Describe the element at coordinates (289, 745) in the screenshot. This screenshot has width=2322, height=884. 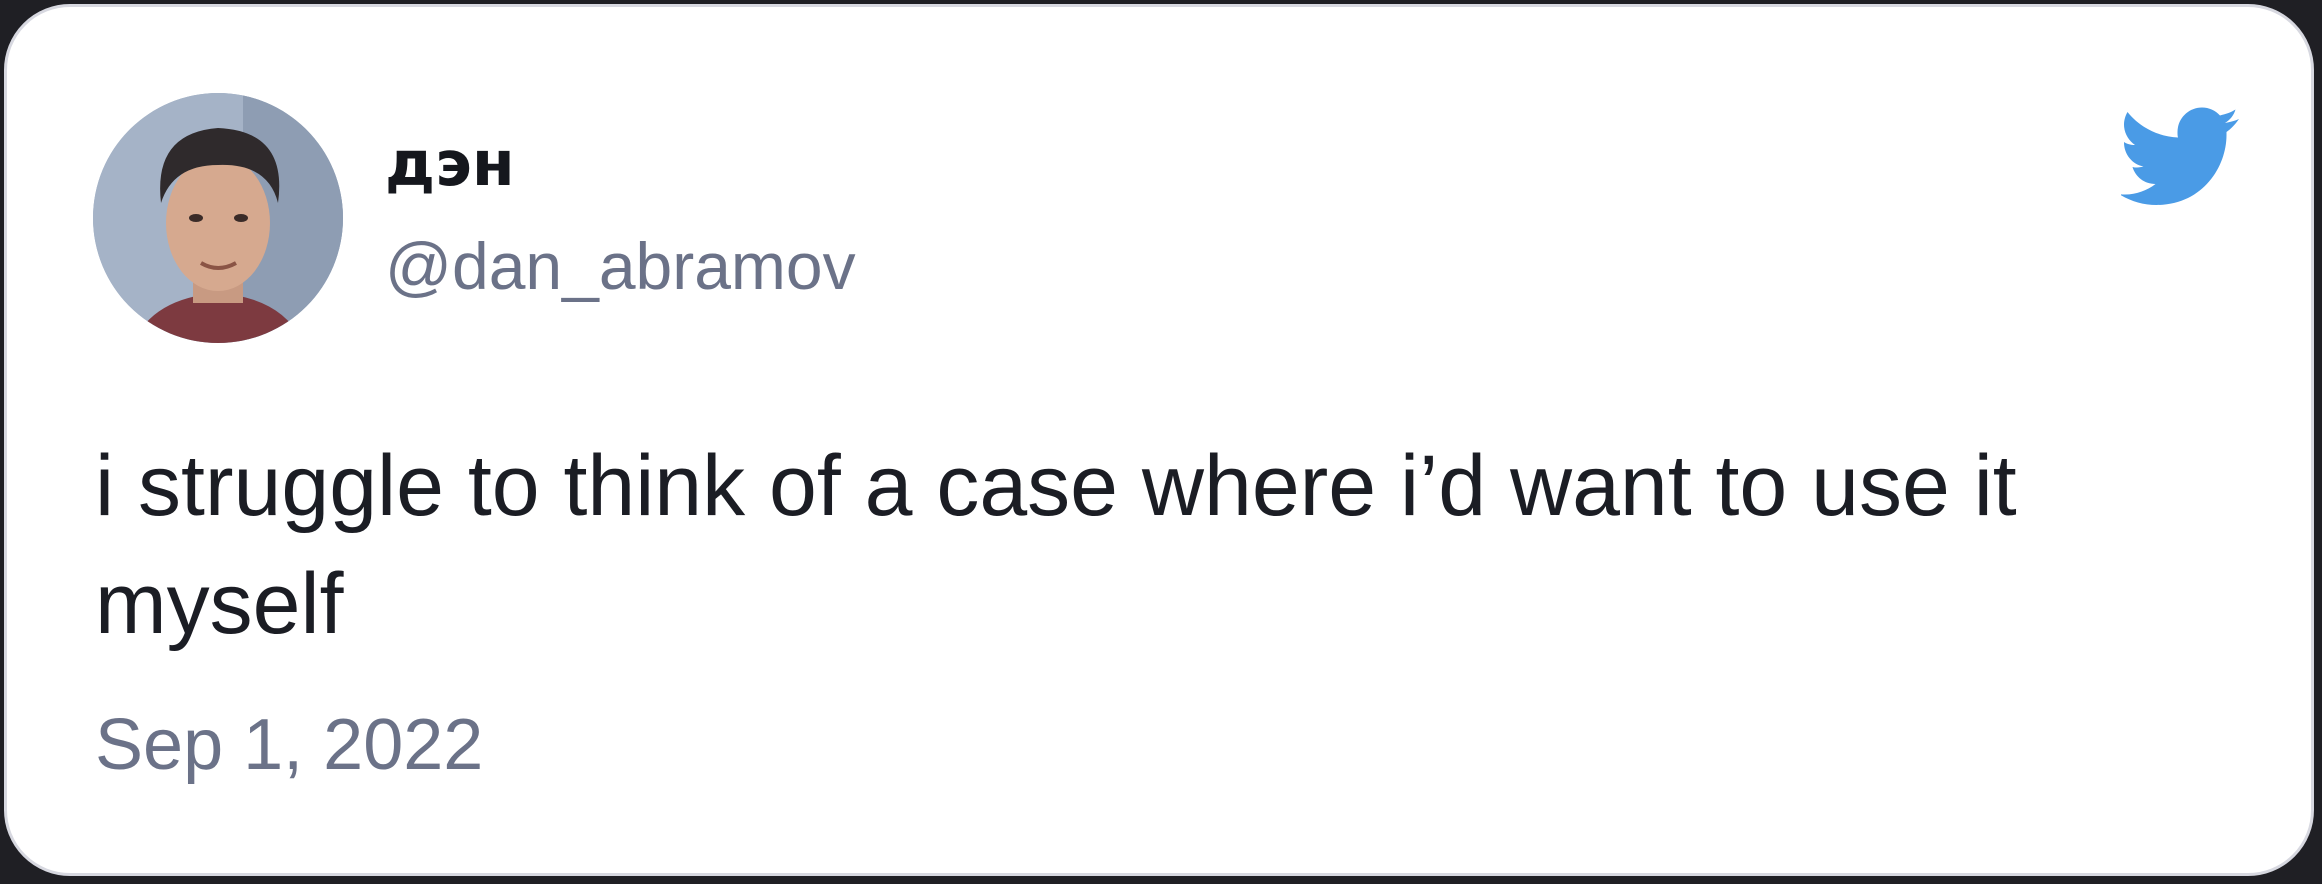
I see `tweet-date: Sep 1, 2022` at that location.